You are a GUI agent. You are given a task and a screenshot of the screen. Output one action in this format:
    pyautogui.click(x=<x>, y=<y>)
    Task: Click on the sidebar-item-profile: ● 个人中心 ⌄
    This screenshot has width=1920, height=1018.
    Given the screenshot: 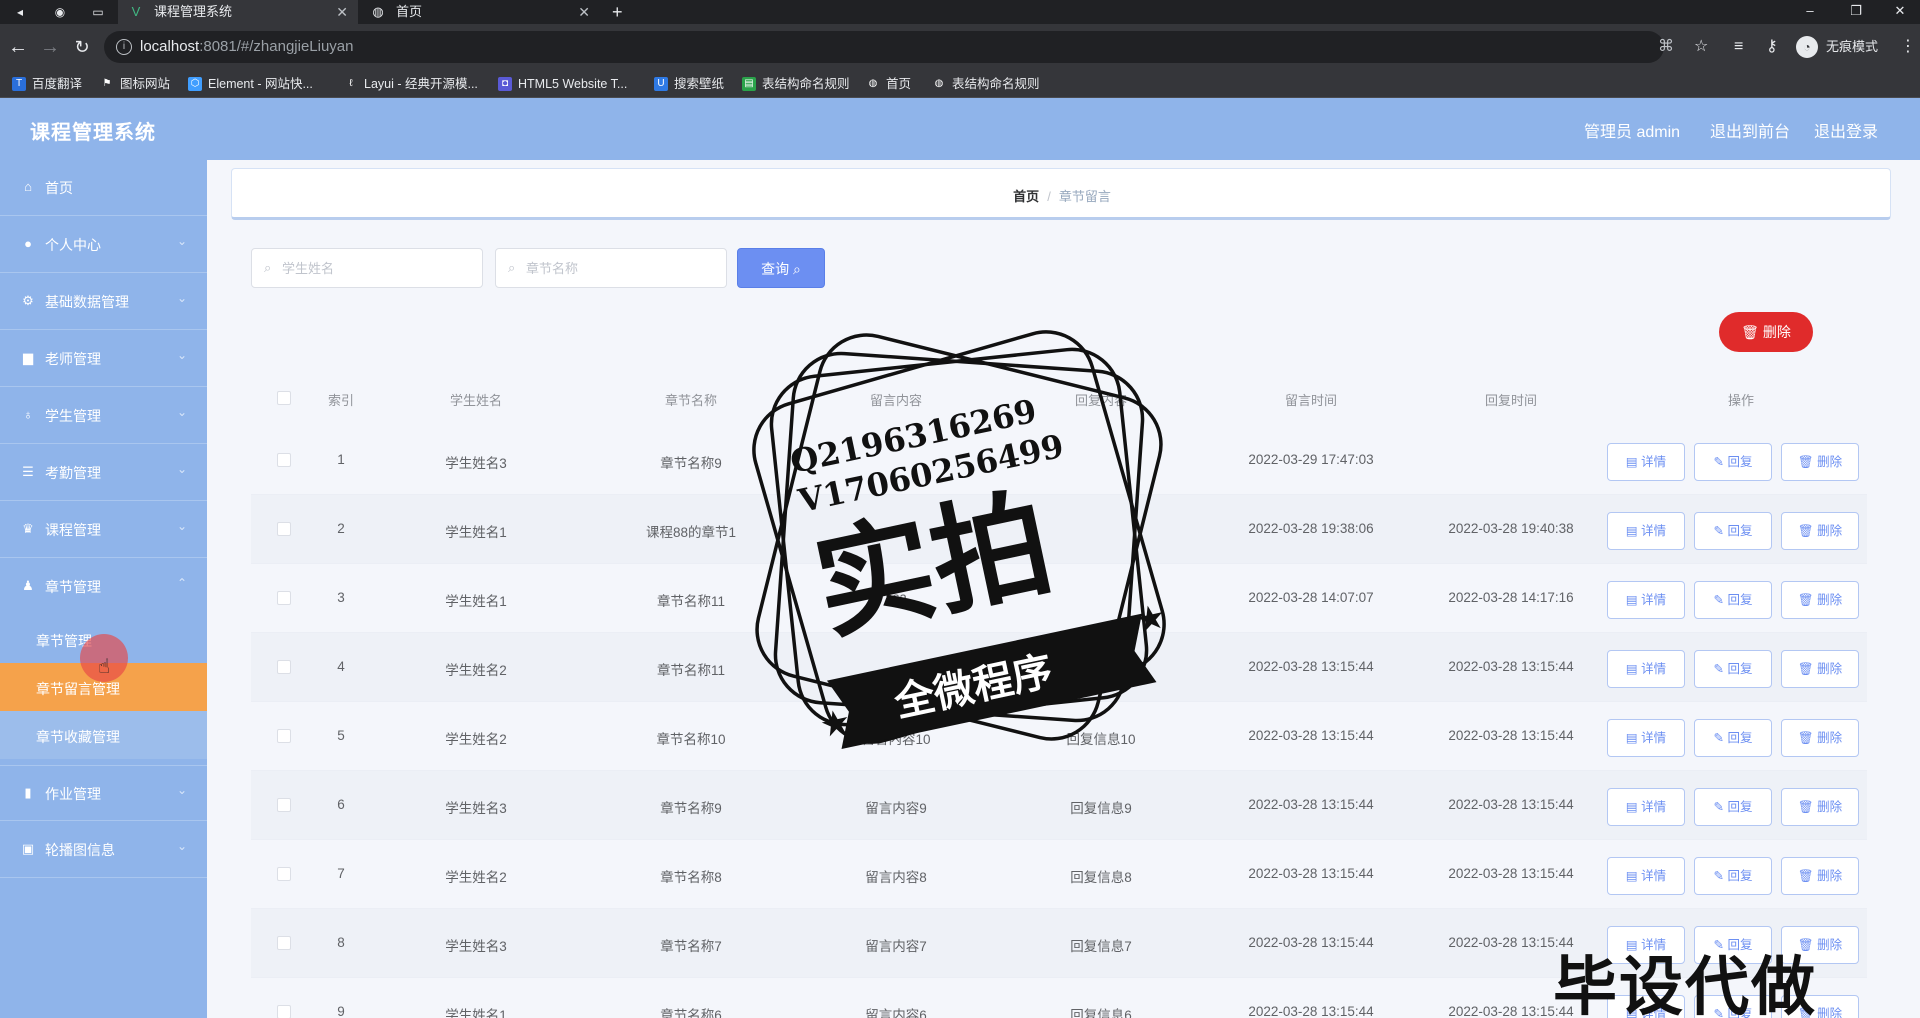 What is the action you would take?
    pyautogui.click(x=103, y=245)
    